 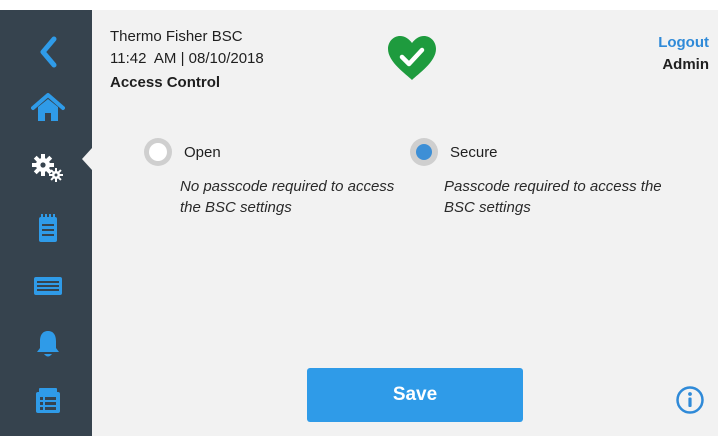 What do you see at coordinates (202, 152) in the screenshot?
I see `open-option-label: Open` at bounding box center [202, 152].